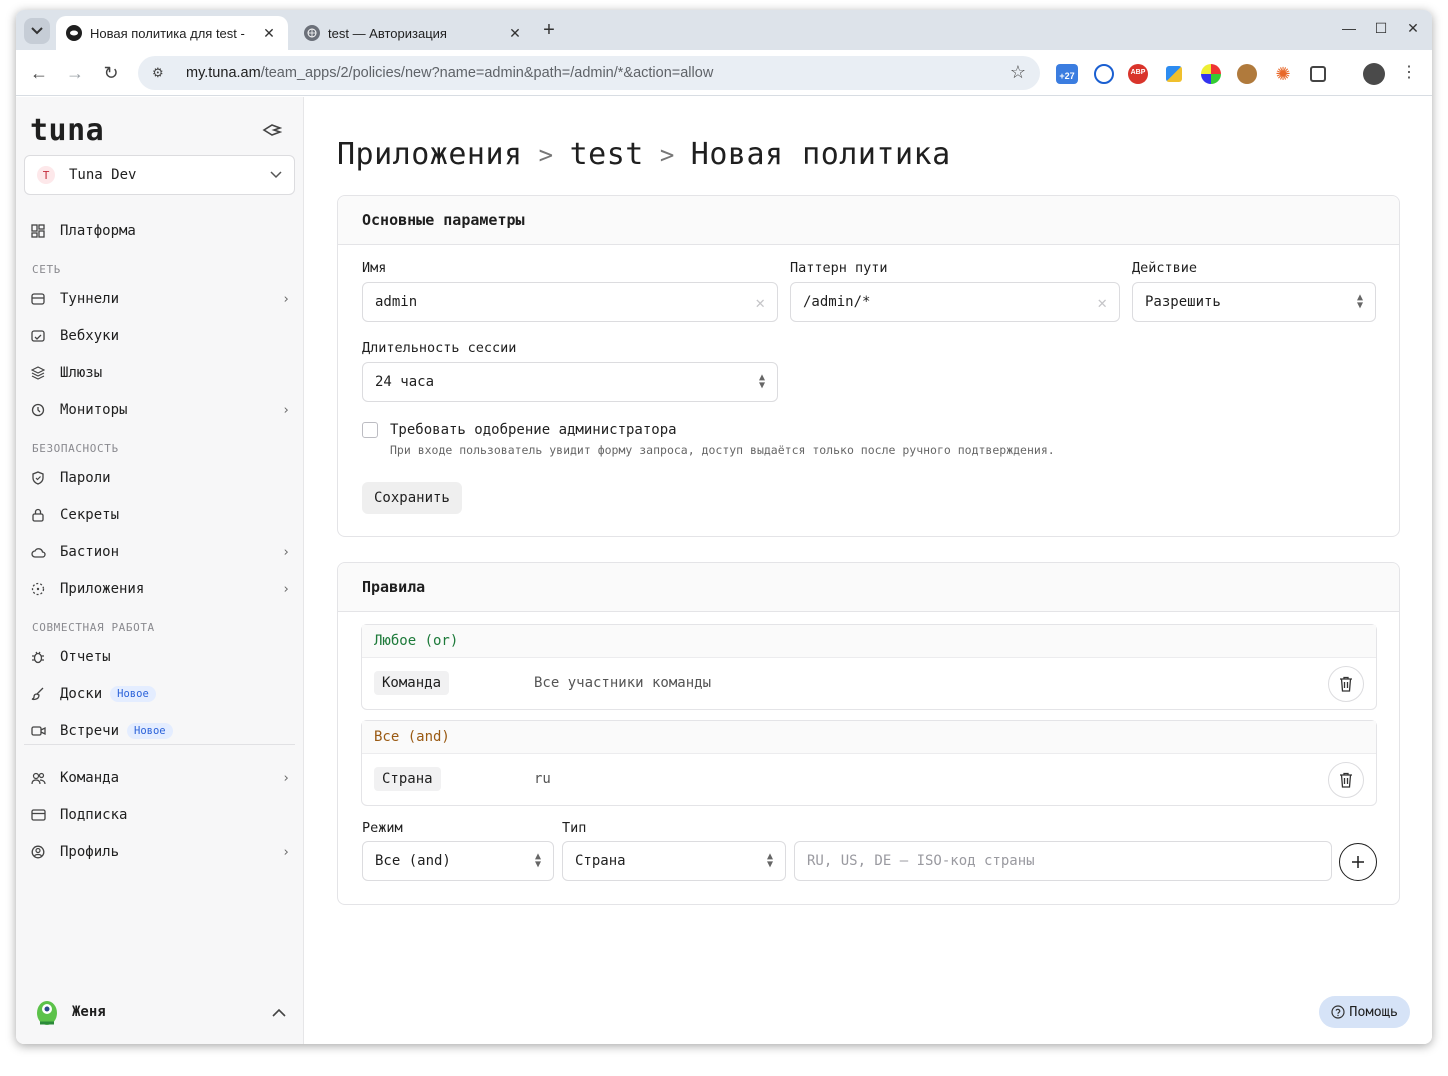 This screenshot has width=1448, height=1076. What do you see at coordinates (533, 430) in the screenshot?
I see `approval-label: Требовать одобрение администратора` at bounding box center [533, 430].